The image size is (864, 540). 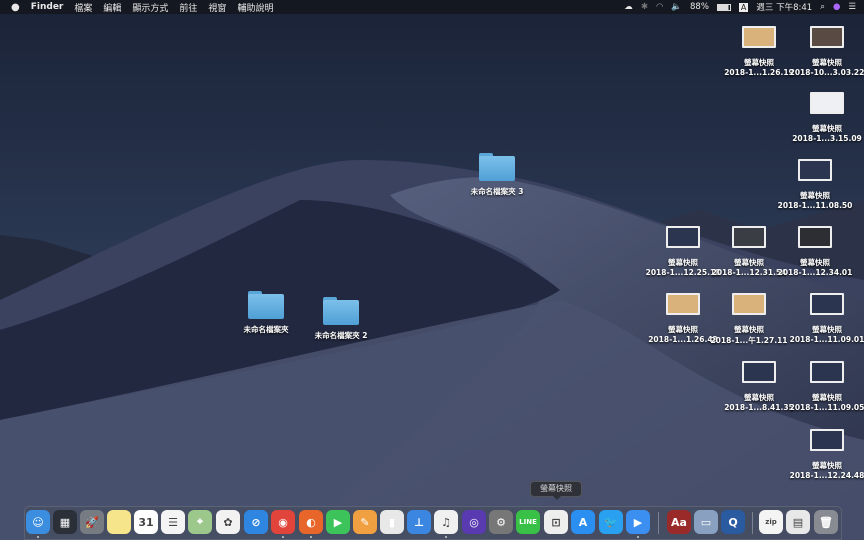 I want to click on menu-file: 檔案, so click(x=83, y=7).